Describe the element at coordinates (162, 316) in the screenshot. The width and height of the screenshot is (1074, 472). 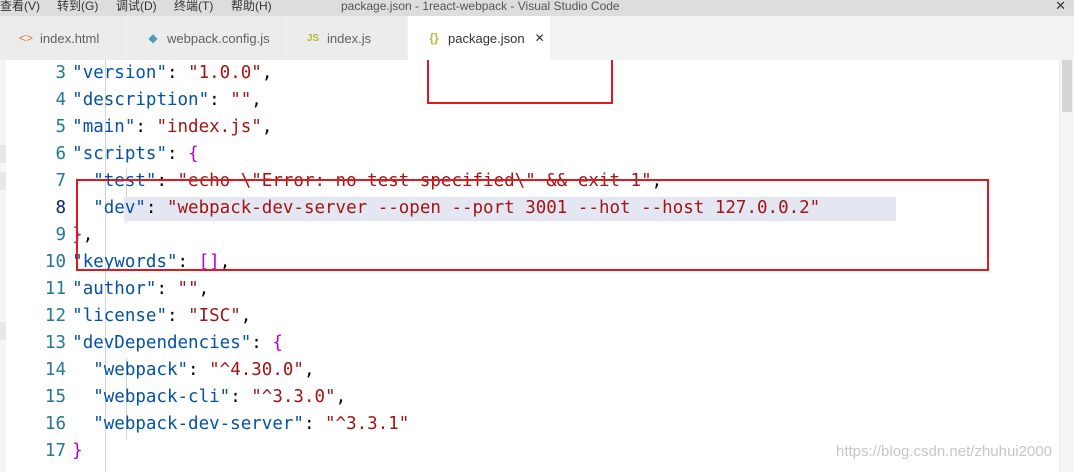
I see `code-text: "license": "ISC",` at that location.